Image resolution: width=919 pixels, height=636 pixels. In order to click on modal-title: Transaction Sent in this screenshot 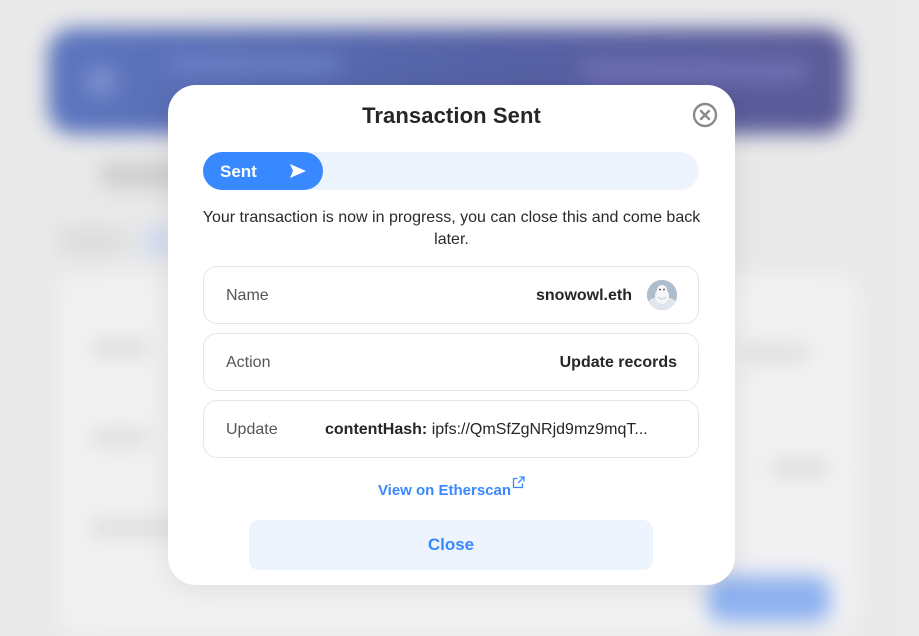, I will do `click(451, 115)`.